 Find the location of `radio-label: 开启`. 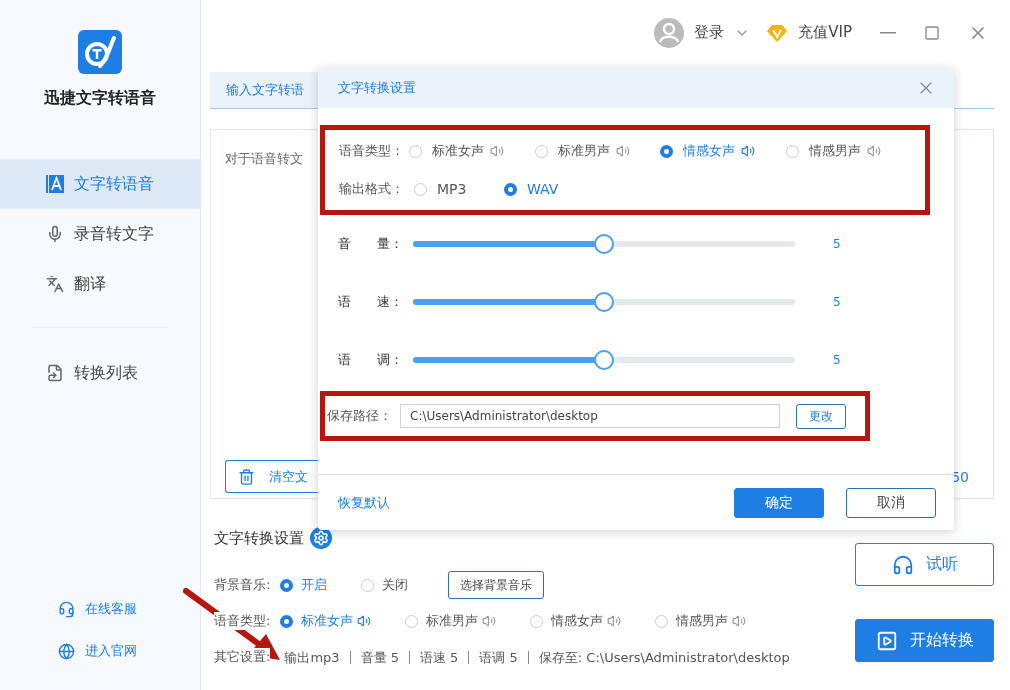

radio-label: 开启 is located at coordinates (314, 585).